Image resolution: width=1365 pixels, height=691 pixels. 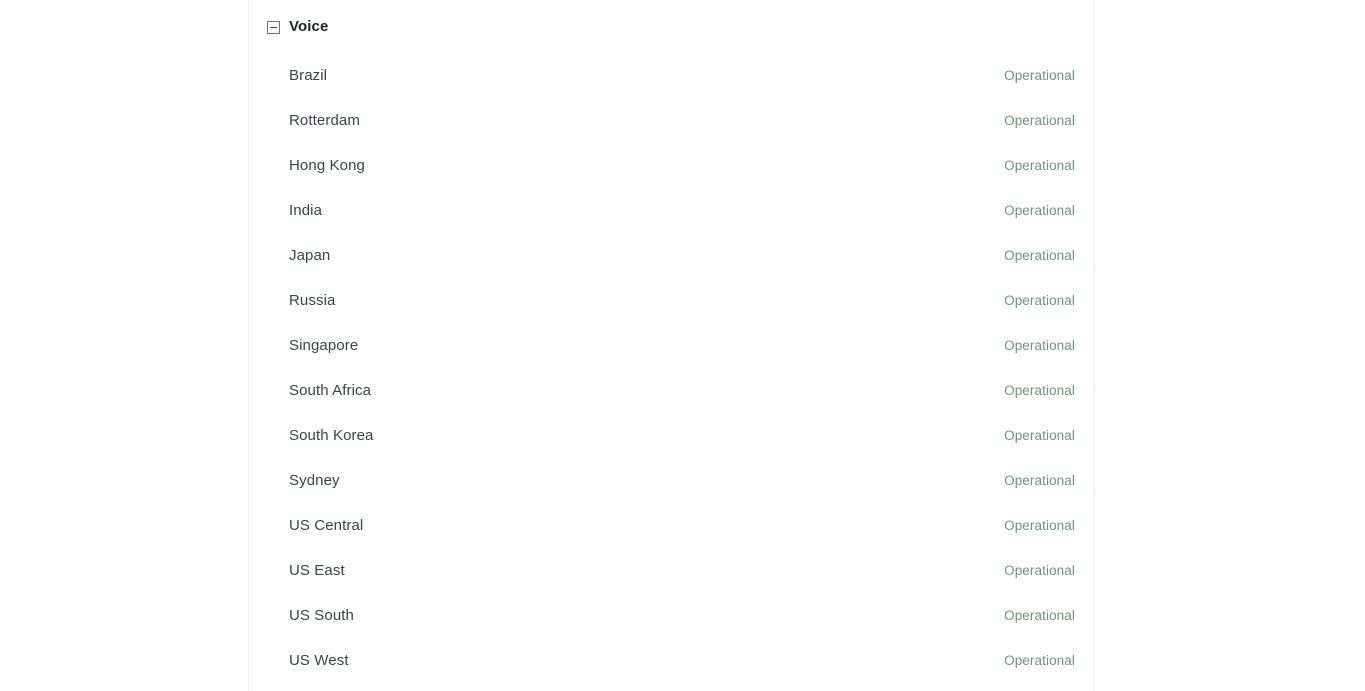 What do you see at coordinates (317, 570) in the screenshot?
I see `region-name: US East` at bounding box center [317, 570].